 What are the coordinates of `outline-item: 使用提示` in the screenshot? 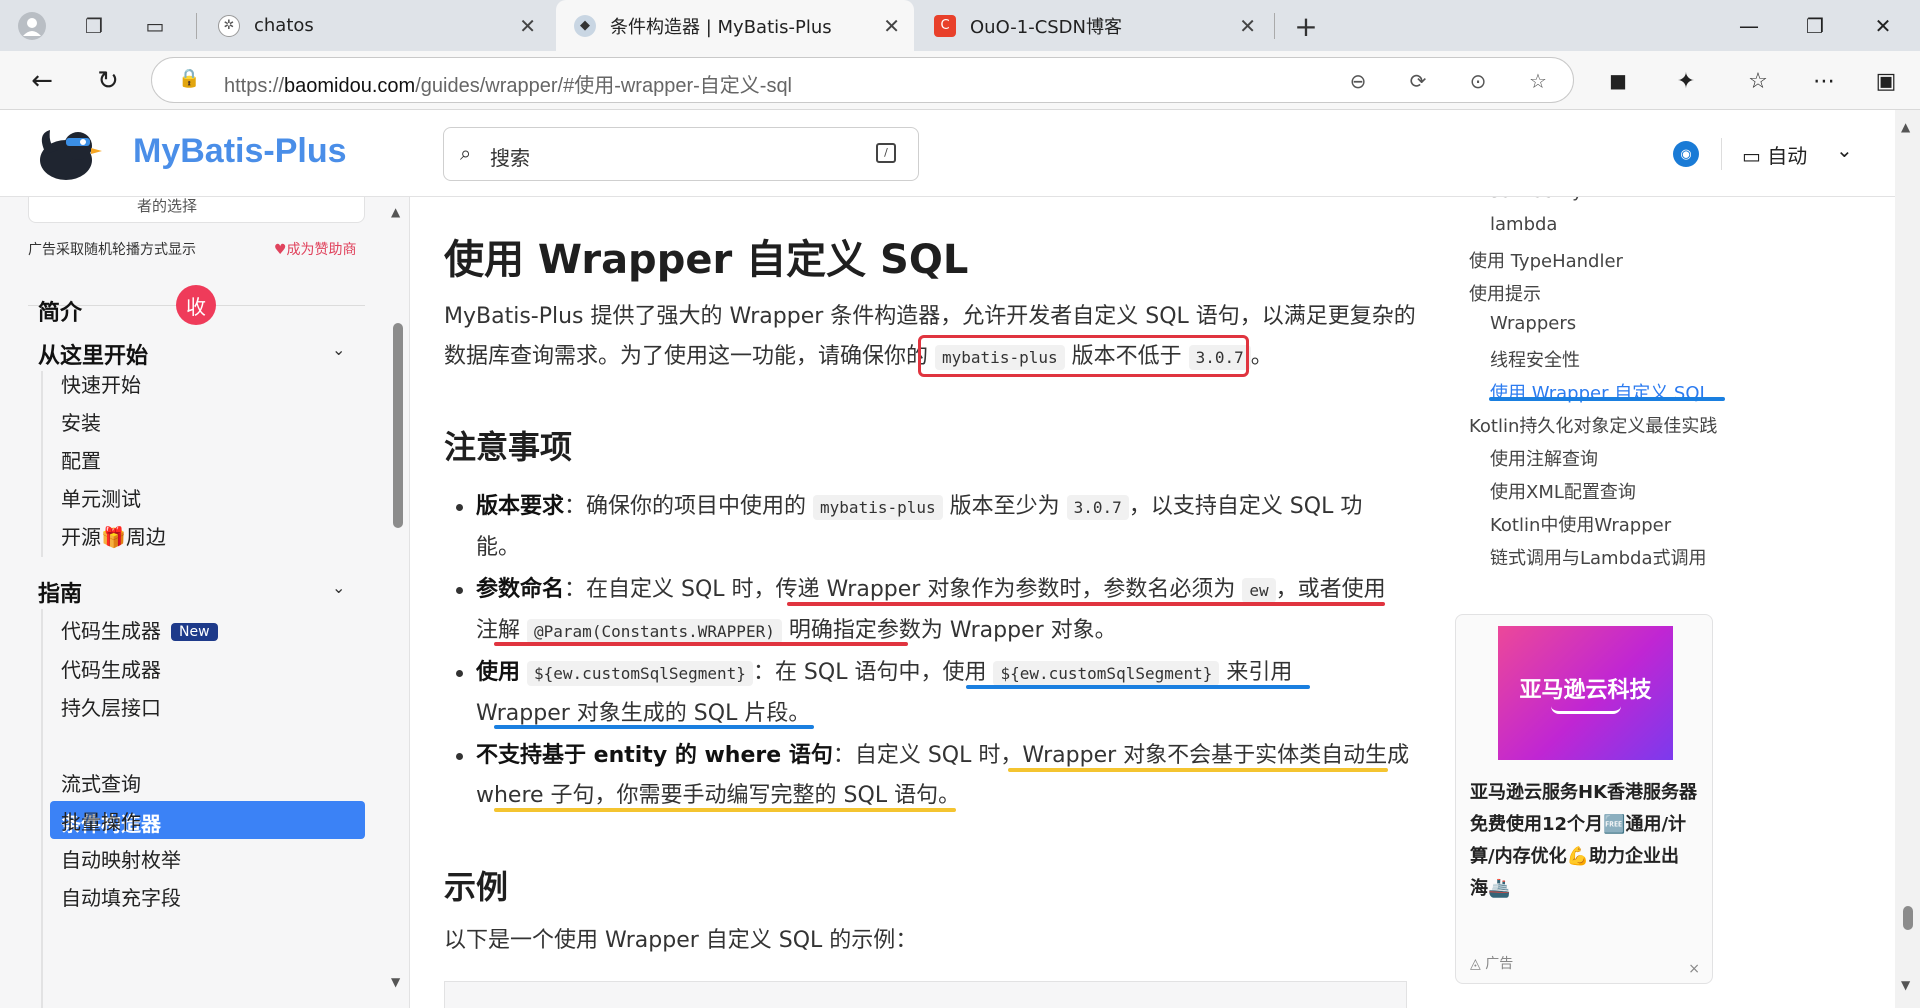 It's located at (1505, 293).